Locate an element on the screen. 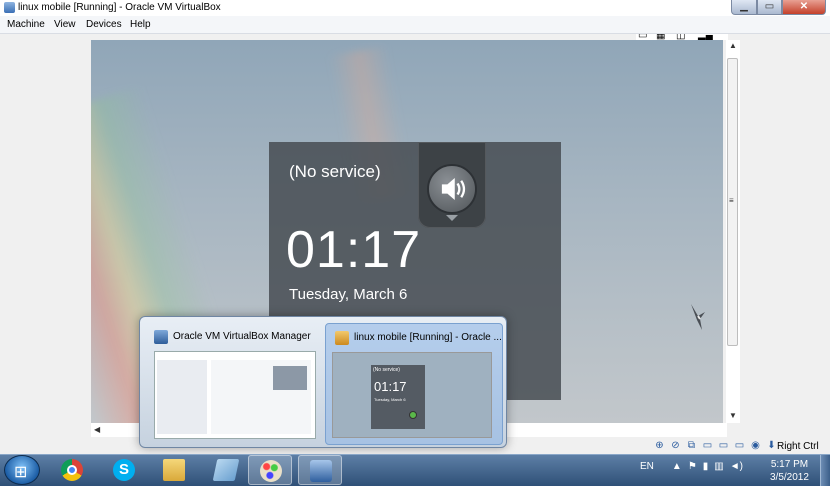 The width and height of the screenshot is (830, 486). virtualbox-running-icon is located at coordinates (342, 338).